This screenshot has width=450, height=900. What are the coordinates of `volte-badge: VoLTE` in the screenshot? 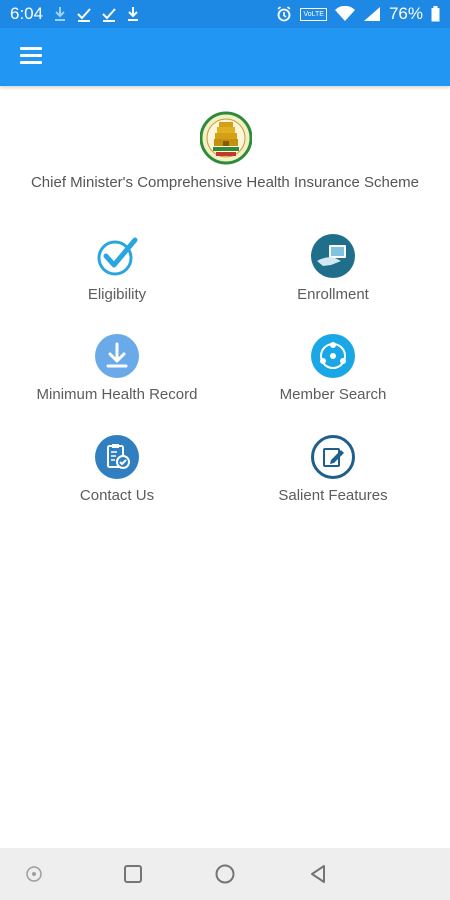 It's located at (313, 14).